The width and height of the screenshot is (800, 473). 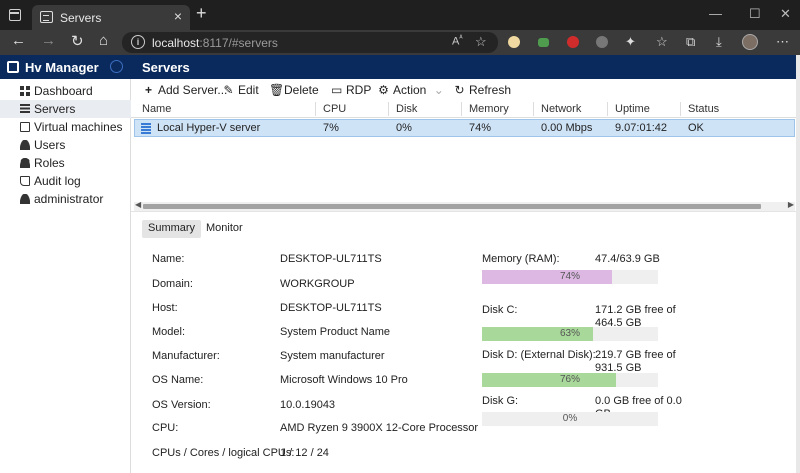 I want to click on site-info-icon: i, so click(x=138, y=42).